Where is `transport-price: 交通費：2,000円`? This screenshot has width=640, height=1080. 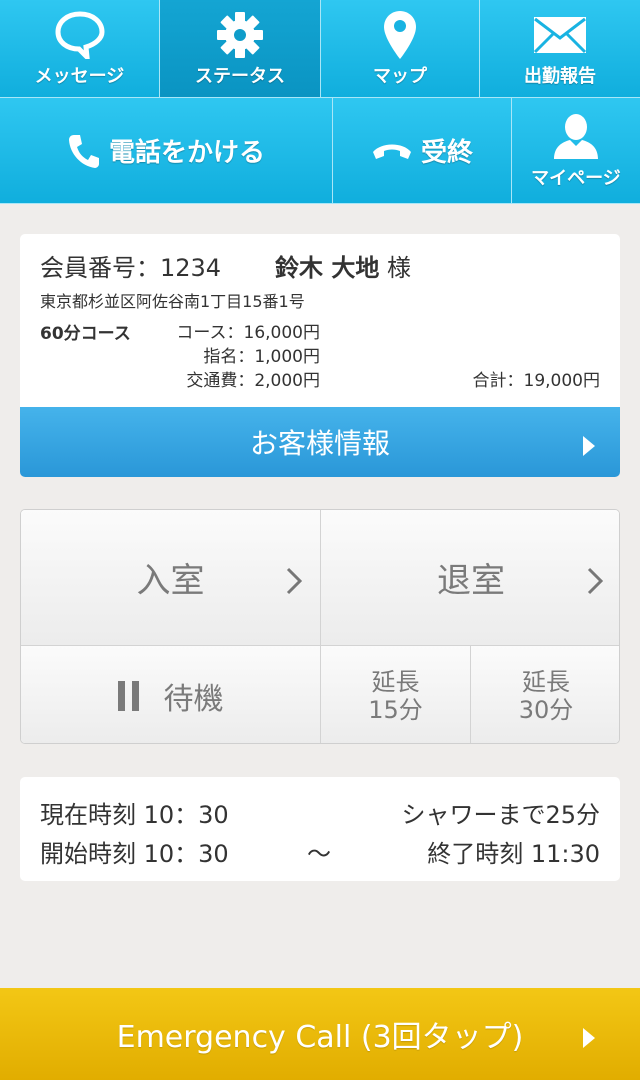 transport-price: 交通費：2,000円 is located at coordinates (253, 381).